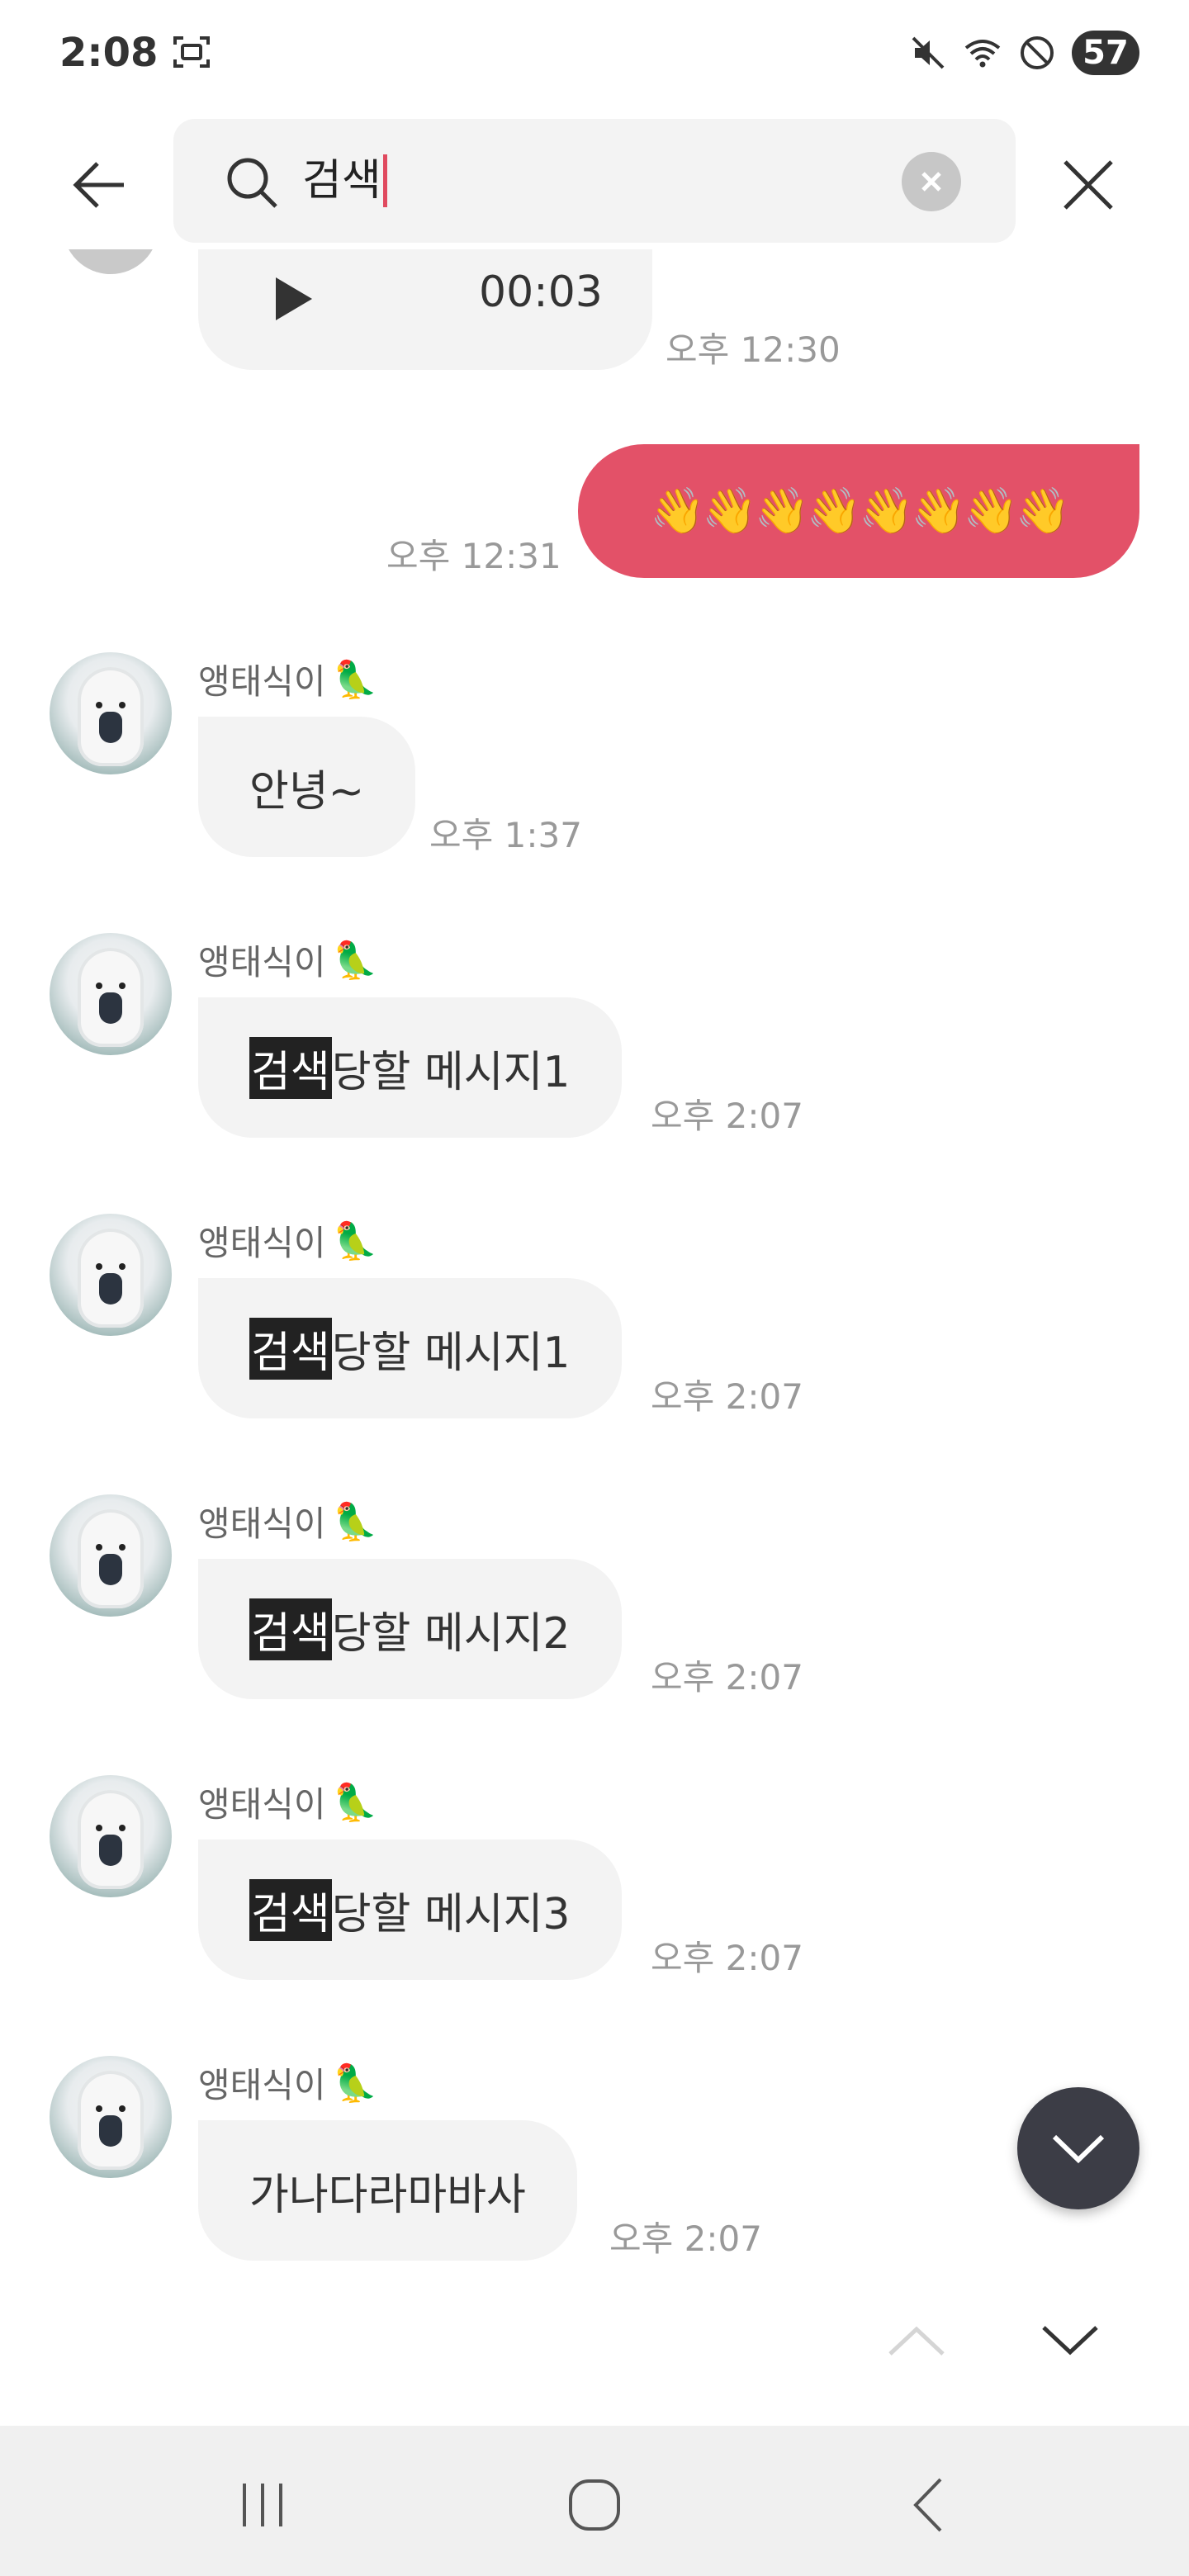 The height and width of the screenshot is (2576, 1189). Describe the element at coordinates (505, 835) in the screenshot. I see `message-time: 오후 1:37` at that location.